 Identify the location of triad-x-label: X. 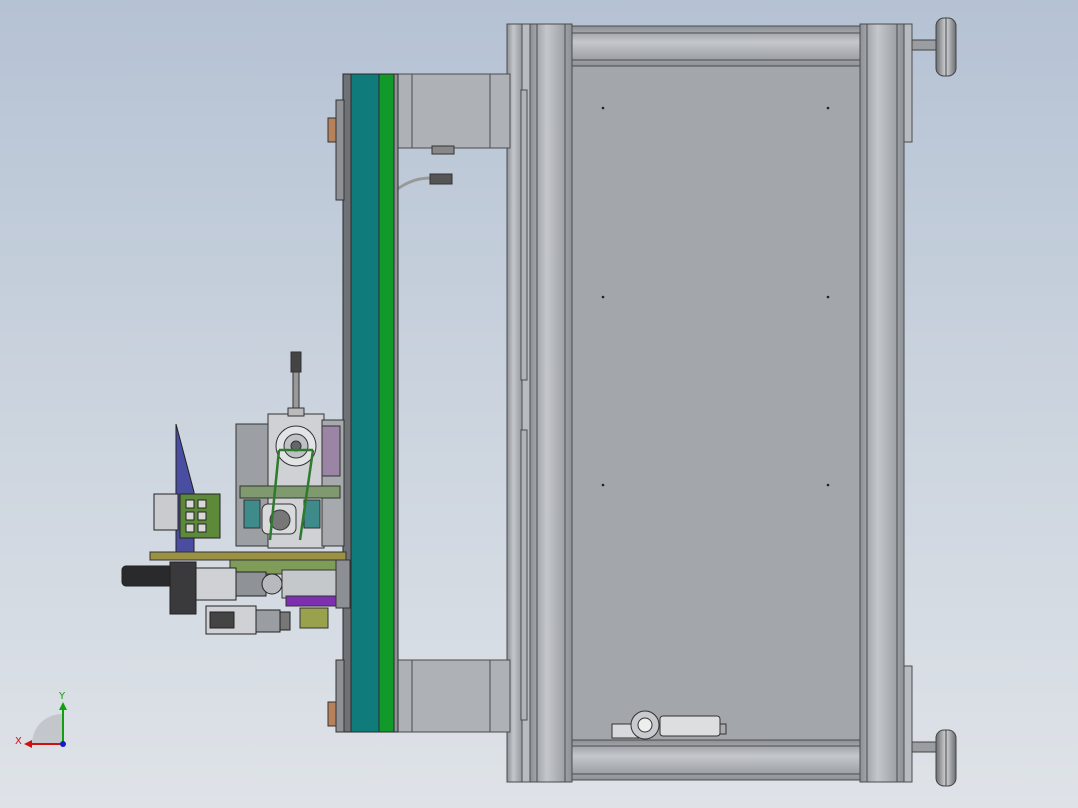
(18, 741).